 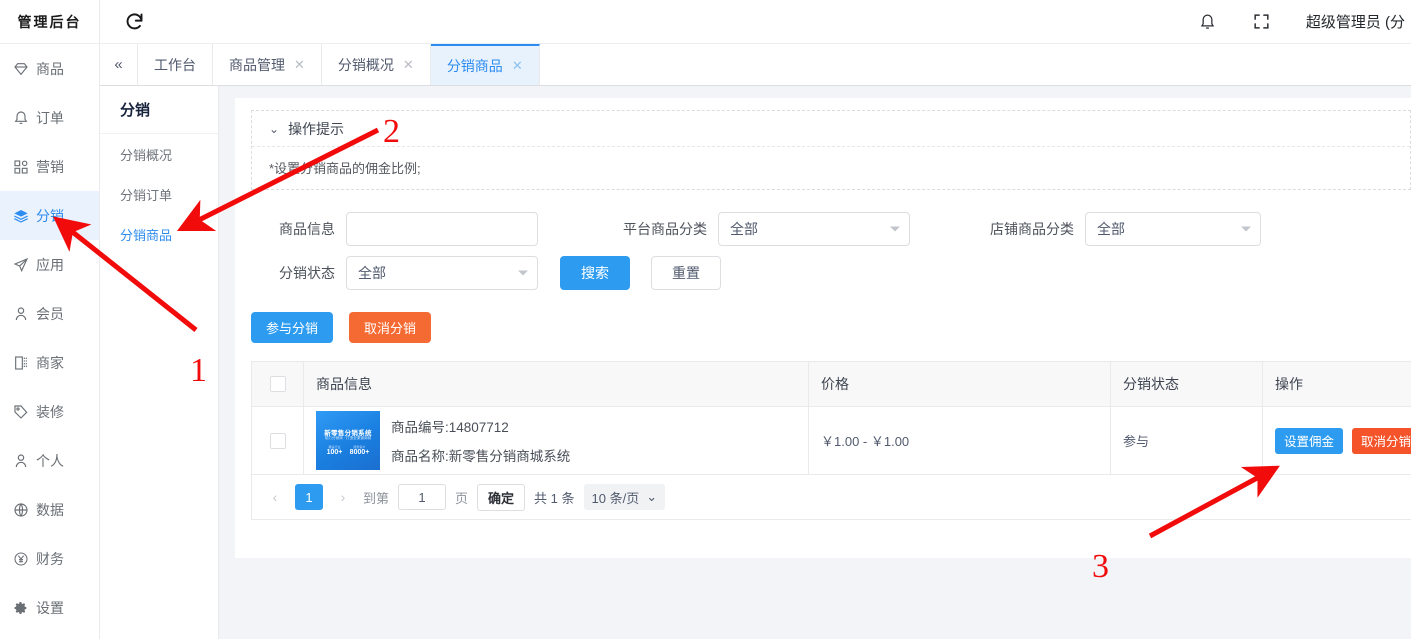 I want to click on reset-button: 重置, so click(x=686, y=273).